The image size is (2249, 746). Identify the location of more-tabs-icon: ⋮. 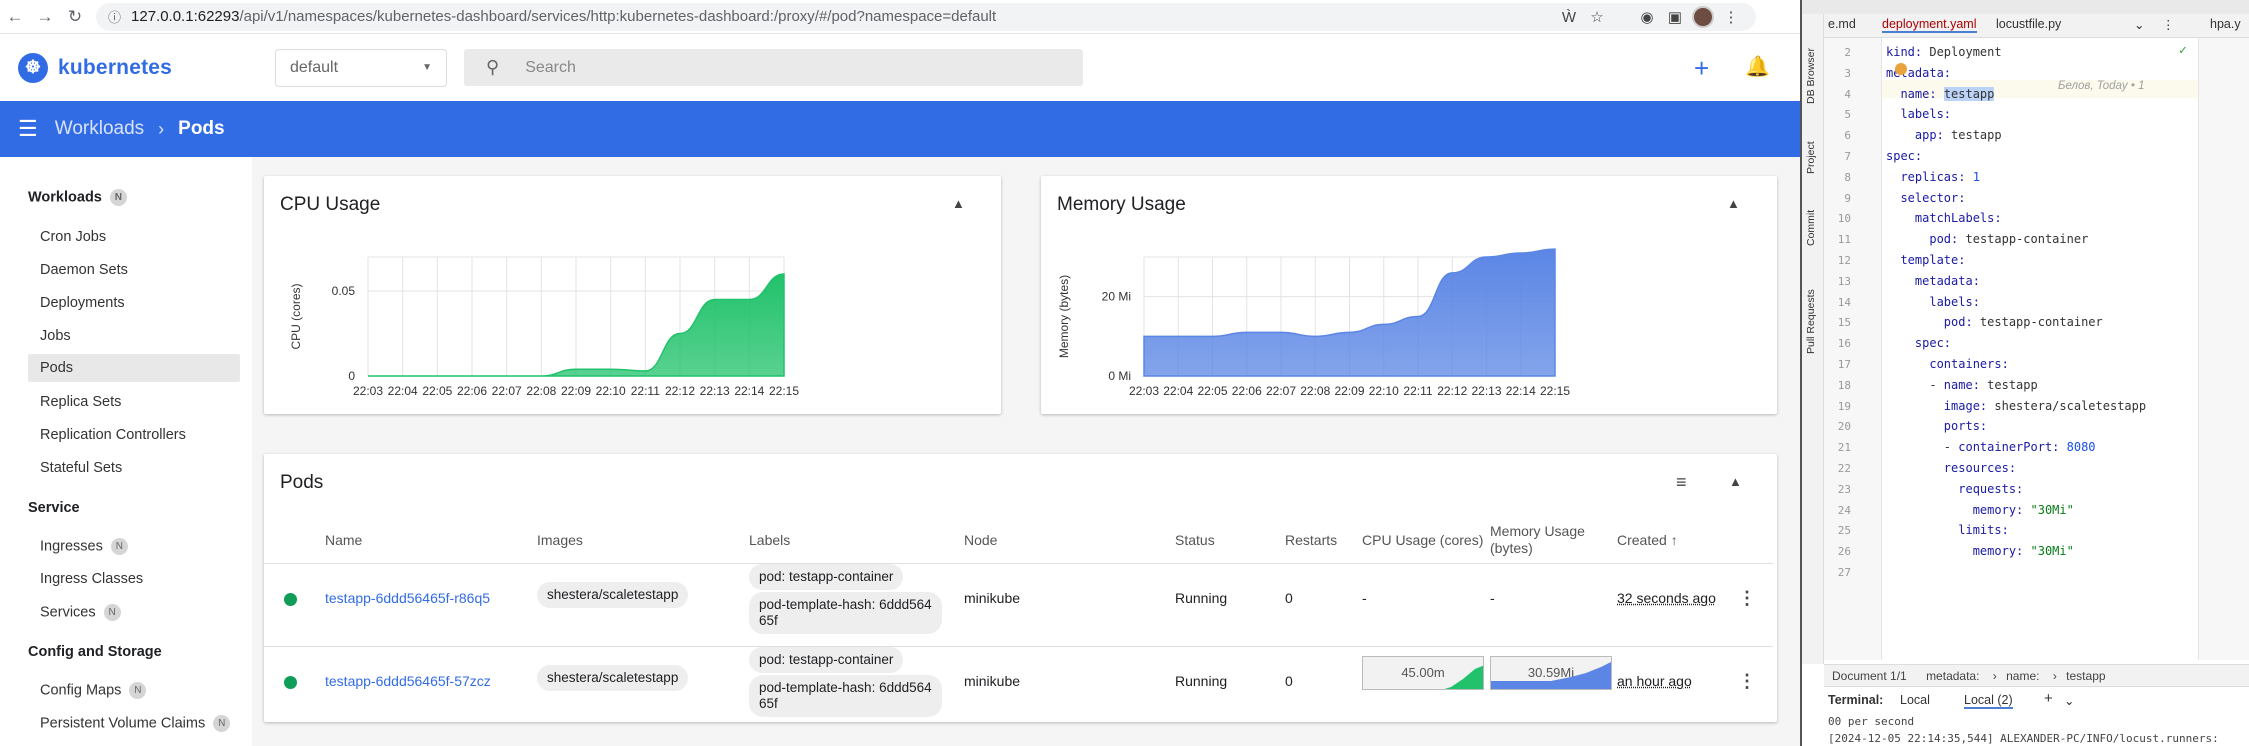
(2168, 24).